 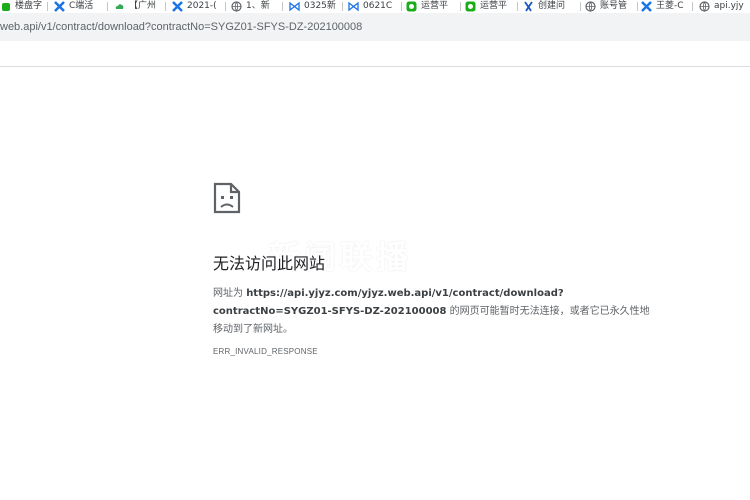 I want to click on bookmark-label: api.yjy, so click(x=729, y=6).